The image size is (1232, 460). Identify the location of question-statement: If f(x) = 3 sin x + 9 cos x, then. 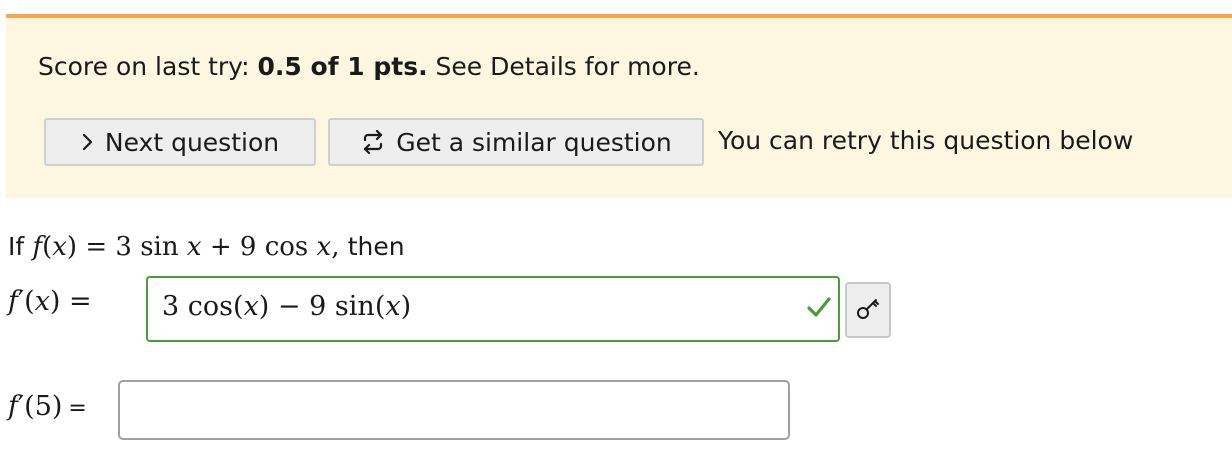
(206, 247).